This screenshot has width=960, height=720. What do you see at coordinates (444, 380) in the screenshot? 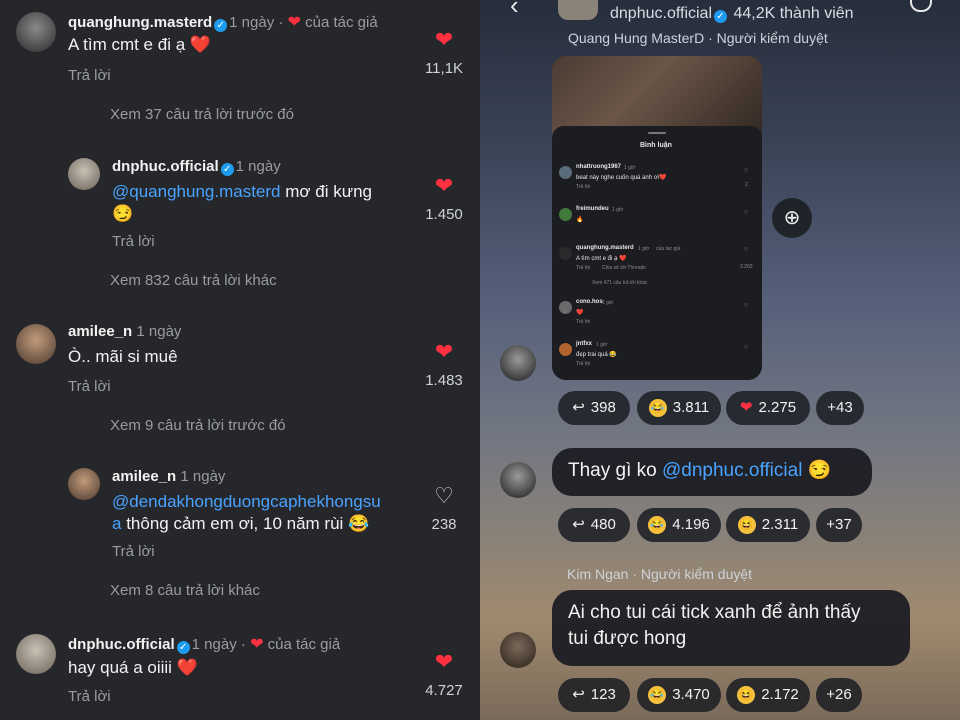
I see `like-count: 1.483` at bounding box center [444, 380].